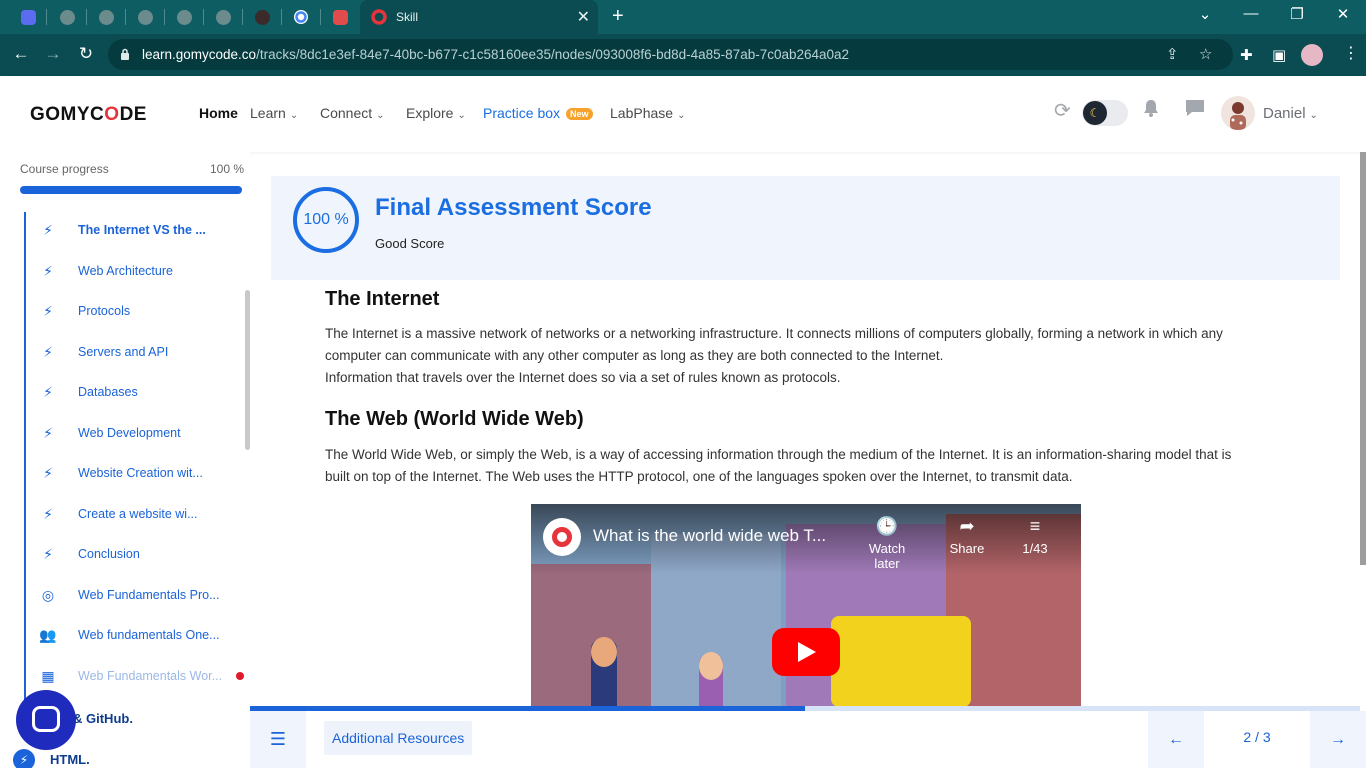 The height and width of the screenshot is (768, 1366). Describe the element at coordinates (218, 113) in the screenshot. I see `nav-home: Home` at that location.